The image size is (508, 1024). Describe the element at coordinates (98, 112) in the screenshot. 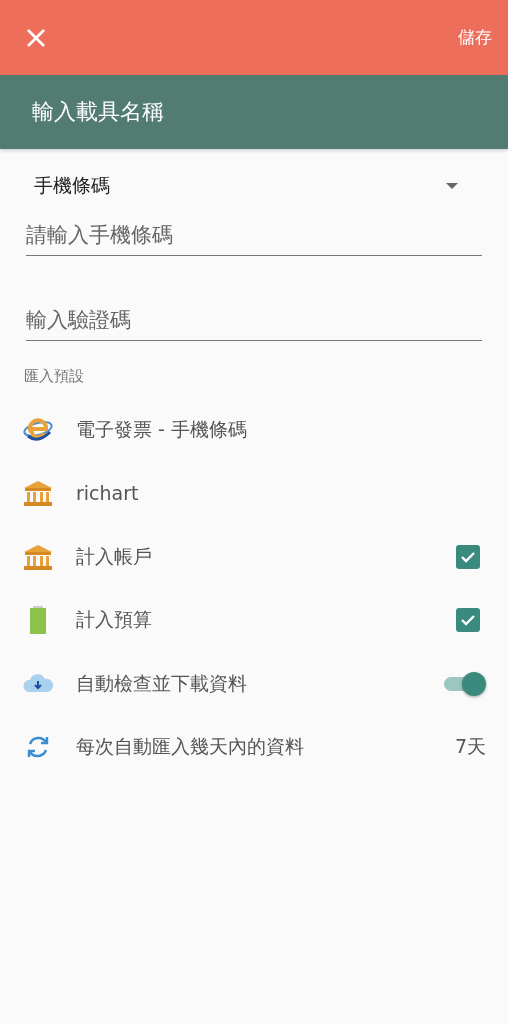

I see `carrier-name-title: 輸入載具名稱` at that location.